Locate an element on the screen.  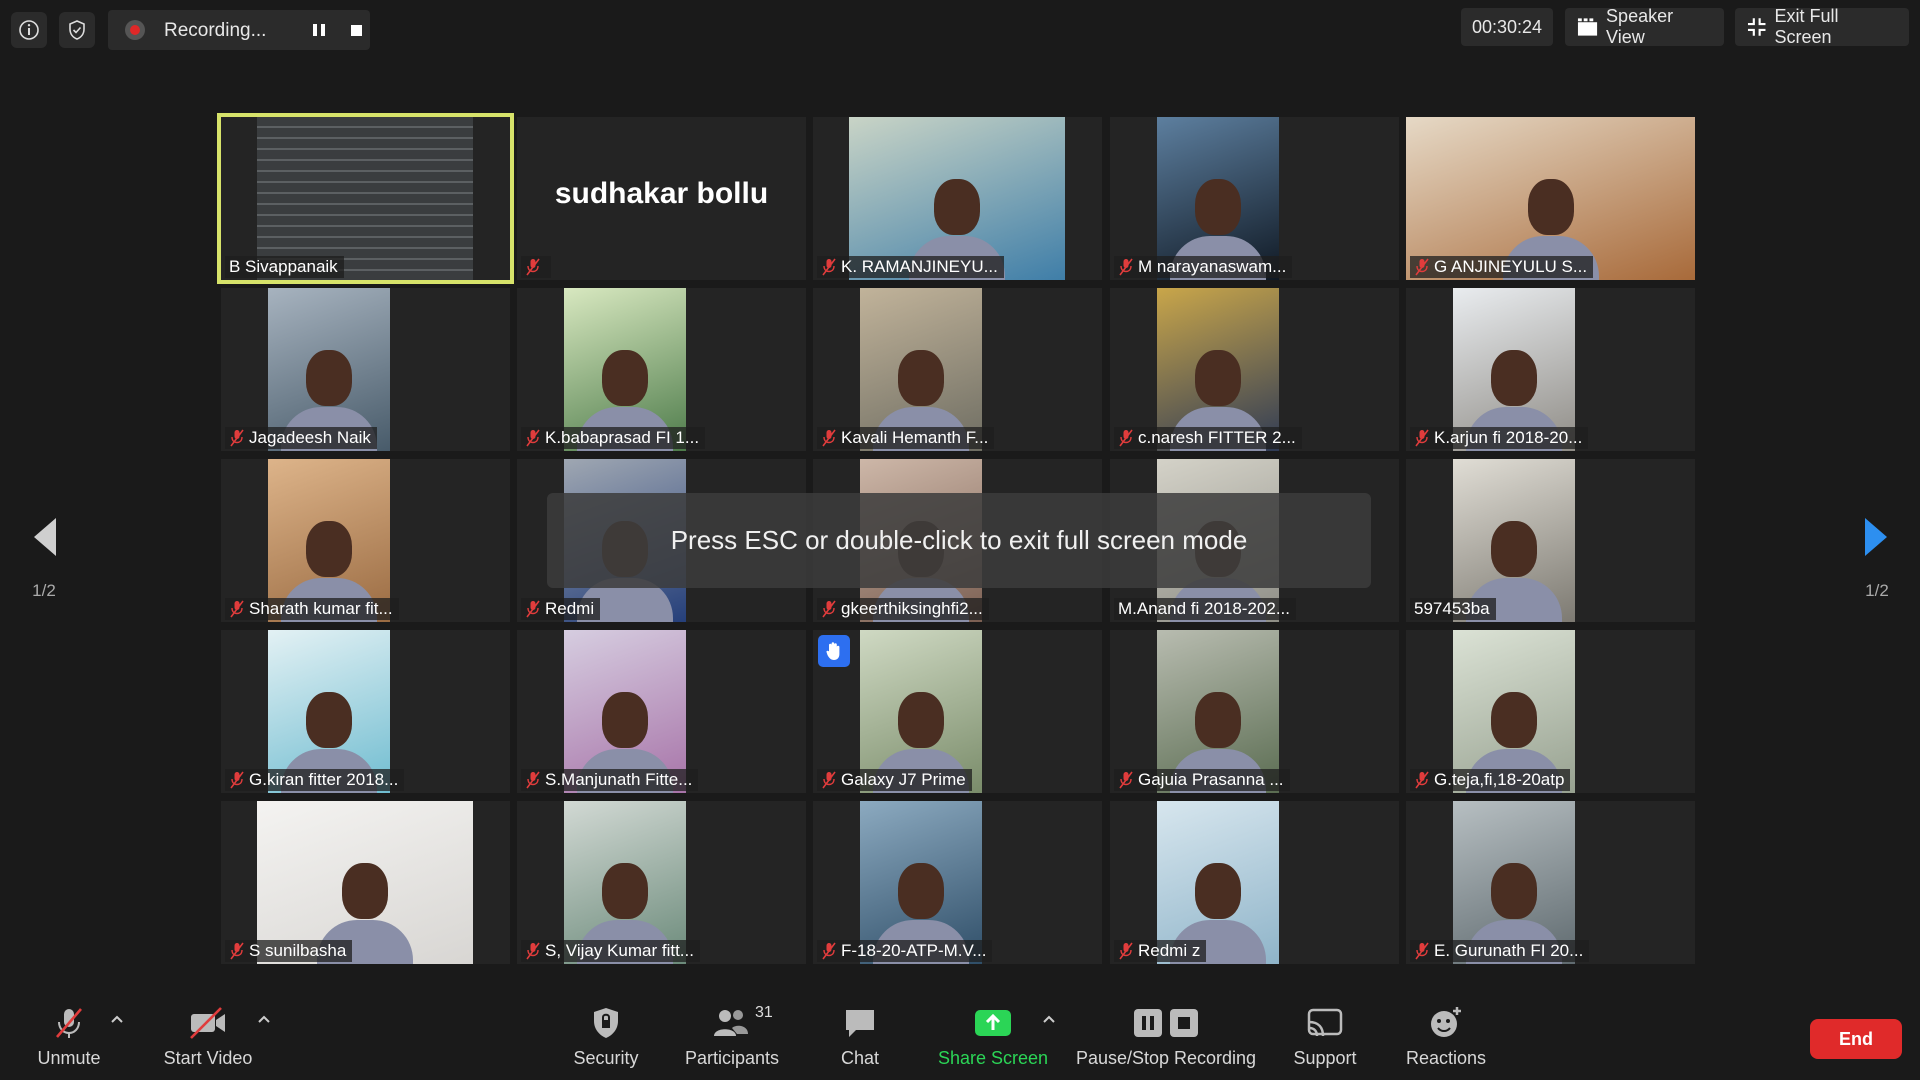
participant-display-name: sudhakar bollu is located at coordinates (661, 193).